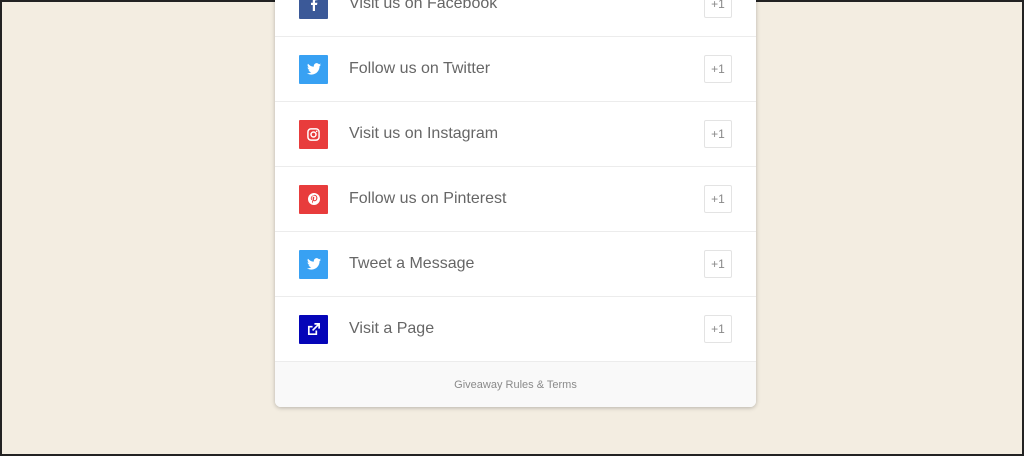  What do you see at coordinates (515, 18) in the screenshot?
I see `entry-facebook: Visit us on Facebook +1` at bounding box center [515, 18].